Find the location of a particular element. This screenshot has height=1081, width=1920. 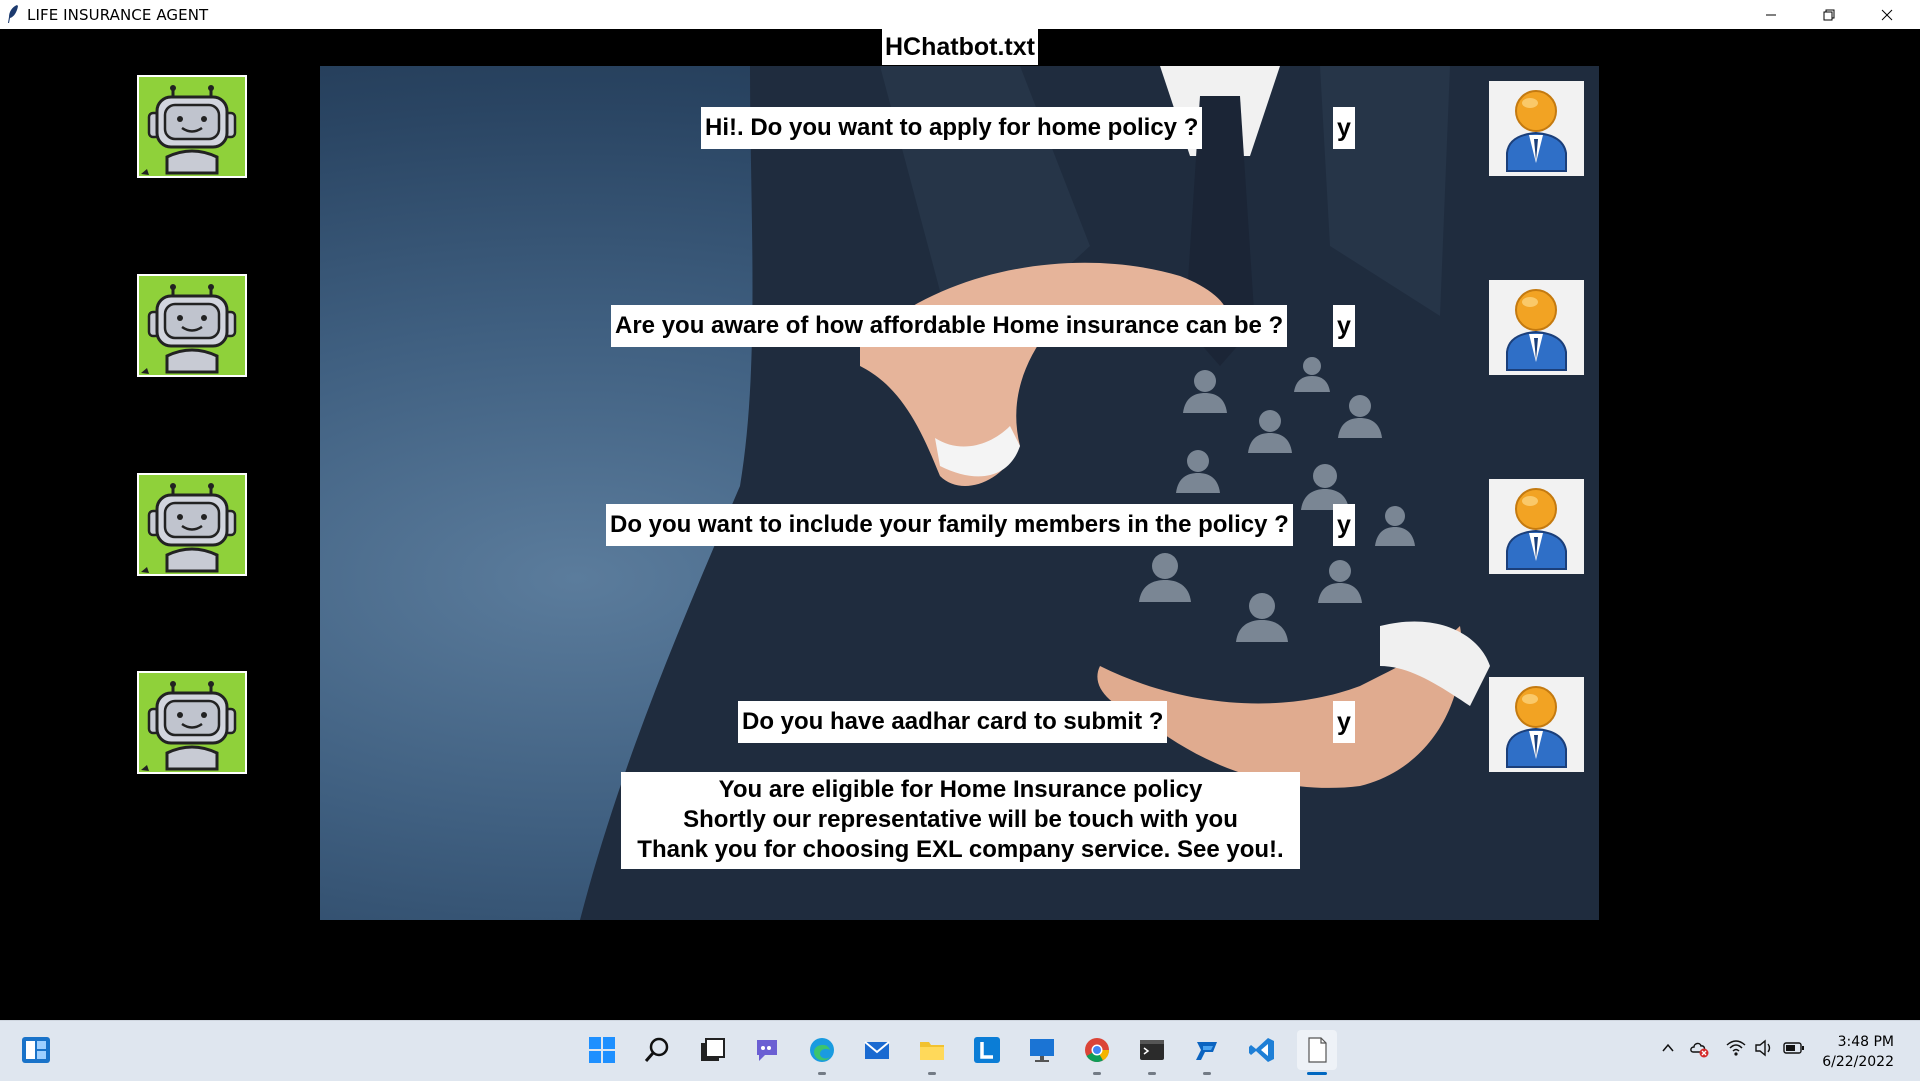

edge-icon is located at coordinates (822, 1050).